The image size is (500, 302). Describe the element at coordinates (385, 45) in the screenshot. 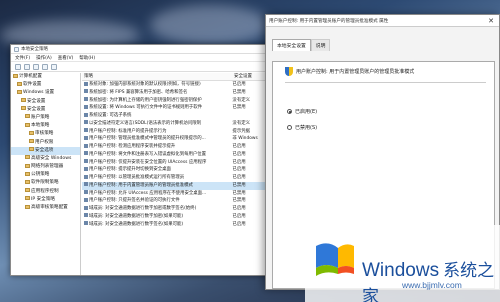

I see `dialog-tabs: 本地安全设置 说明` at that location.